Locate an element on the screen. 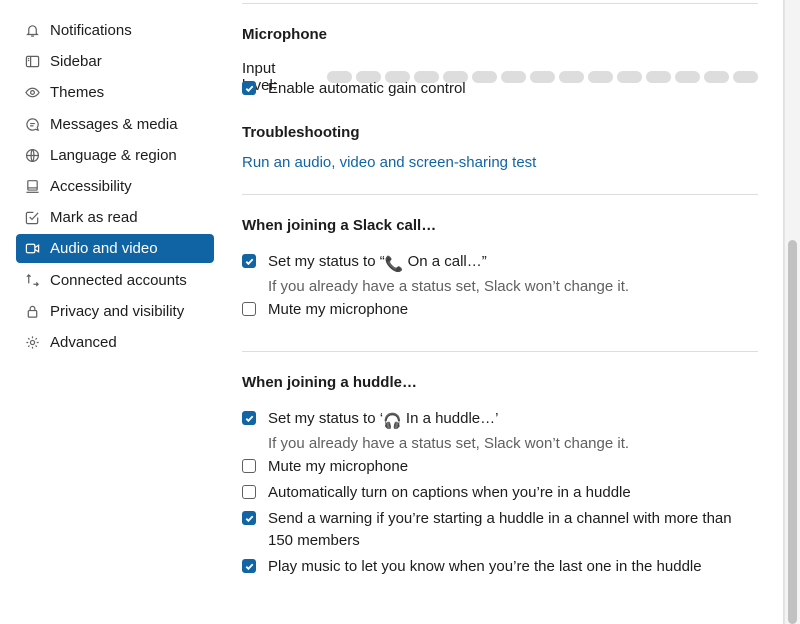  huddle-status-label: Set my status to ‘🎧 In a huddle…’ is located at coordinates (448, 420).